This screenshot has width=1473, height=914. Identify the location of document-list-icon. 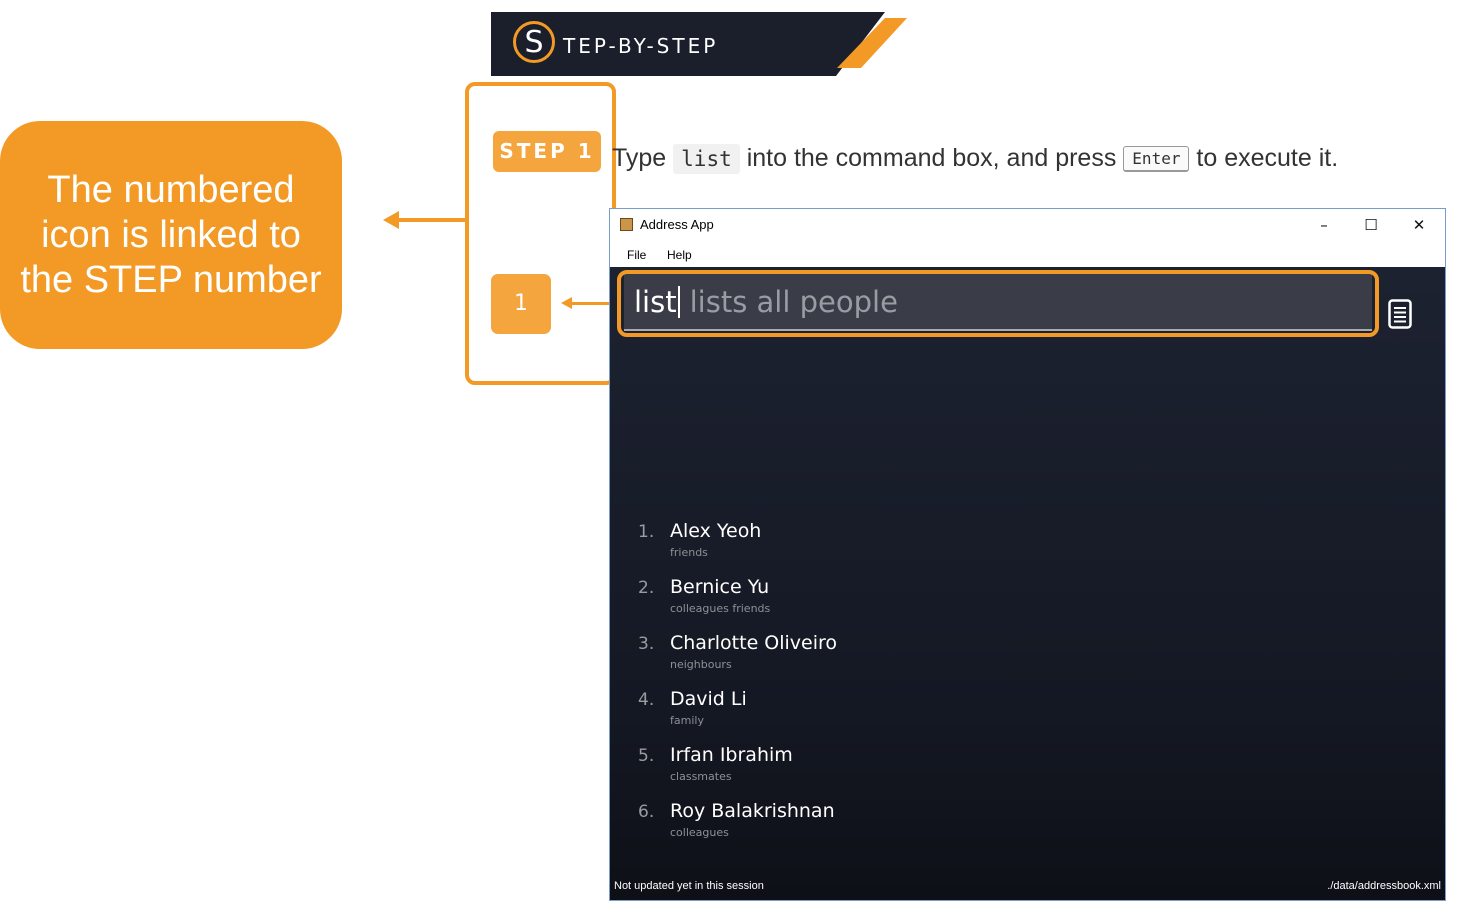
(1400, 314).